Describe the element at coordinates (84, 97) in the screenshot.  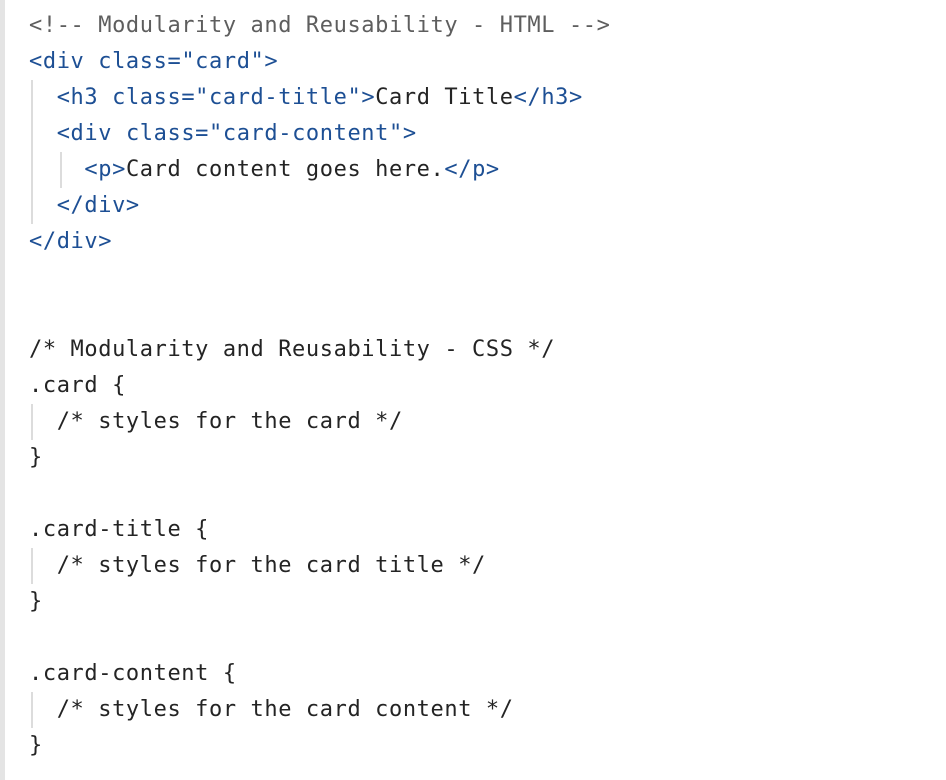
I see `code-token: <h3` at that location.